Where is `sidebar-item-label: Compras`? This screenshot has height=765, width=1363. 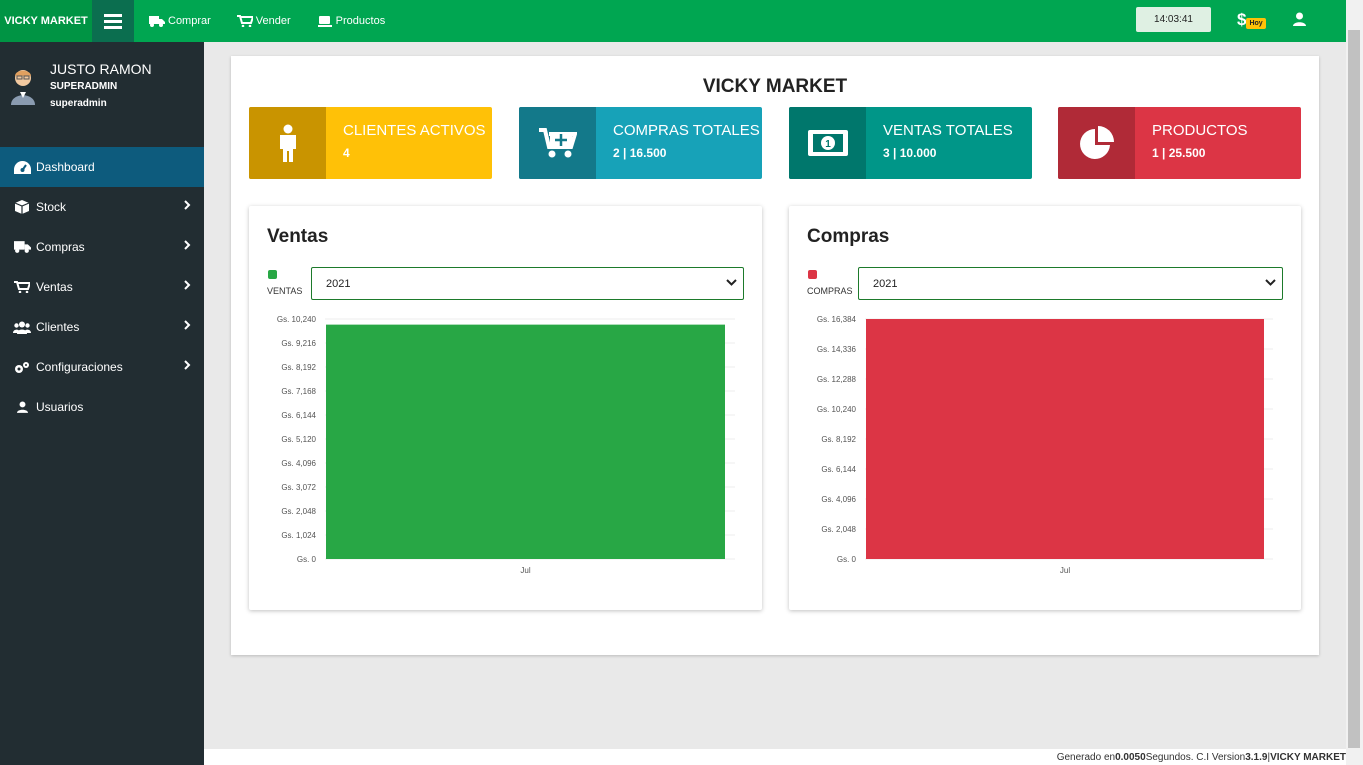 sidebar-item-label: Compras is located at coordinates (60, 247).